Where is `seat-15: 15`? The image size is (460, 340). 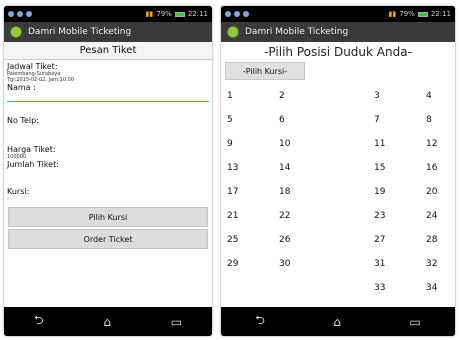
seat-15: 15 is located at coordinates (400, 168).